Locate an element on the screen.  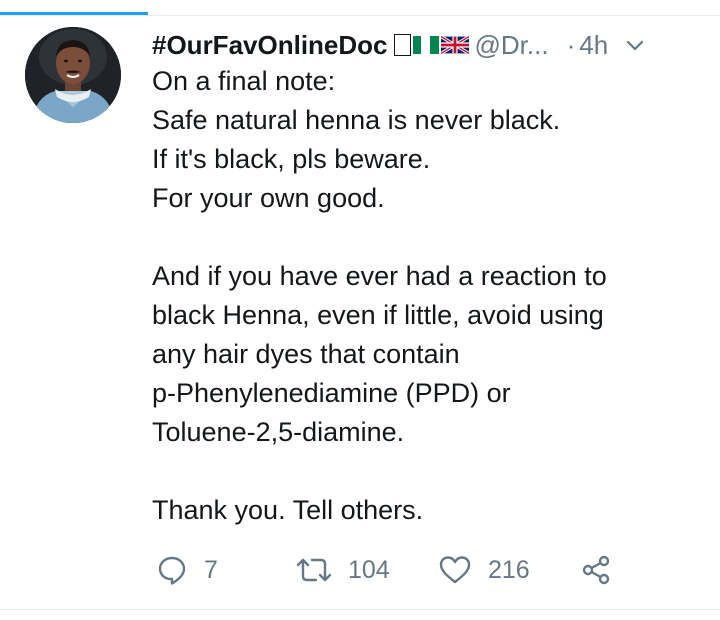
tweet-text-line: And if you have ever had a reaction to is located at coordinates (379, 276).